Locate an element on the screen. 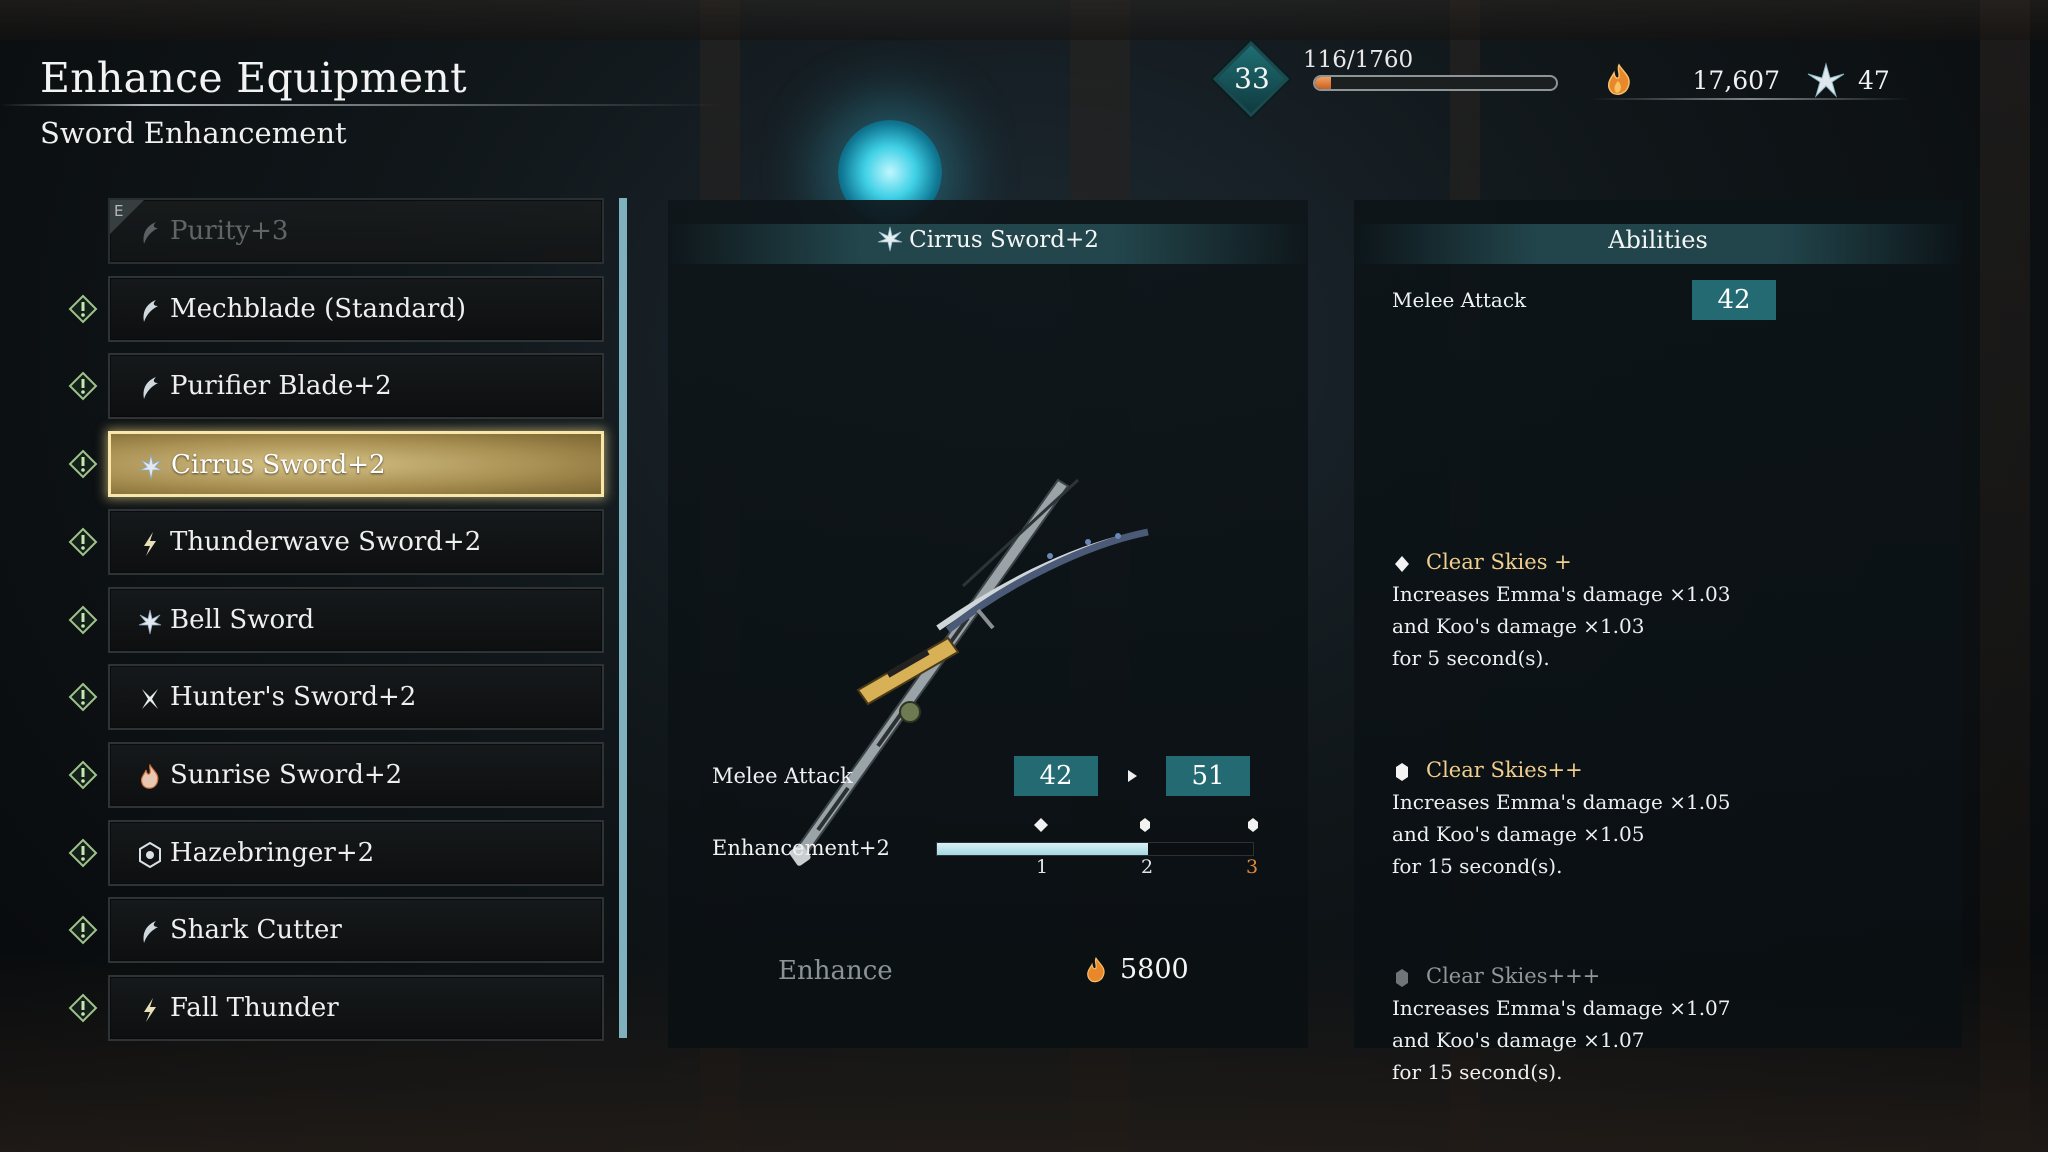 This screenshot has height=1152, width=2048. currency-amount: 17,607 is located at coordinates (1736, 80).